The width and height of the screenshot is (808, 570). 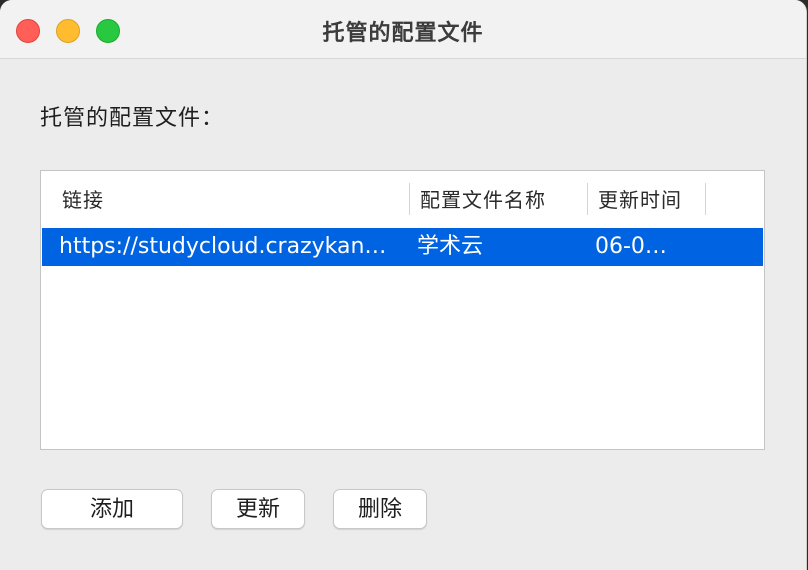 I want to click on table-header: 链接 配置文件名称 更新时间, so click(x=402, y=199).